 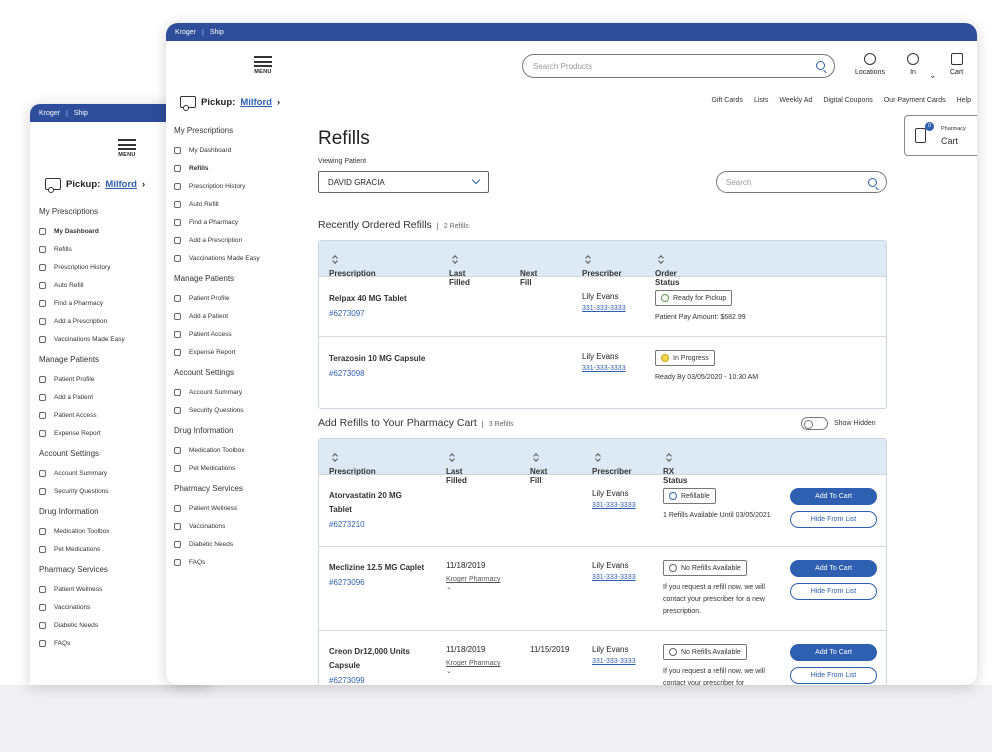 What do you see at coordinates (795, 100) in the screenshot?
I see `toplink-weekly-ad: Weekly Ad` at bounding box center [795, 100].